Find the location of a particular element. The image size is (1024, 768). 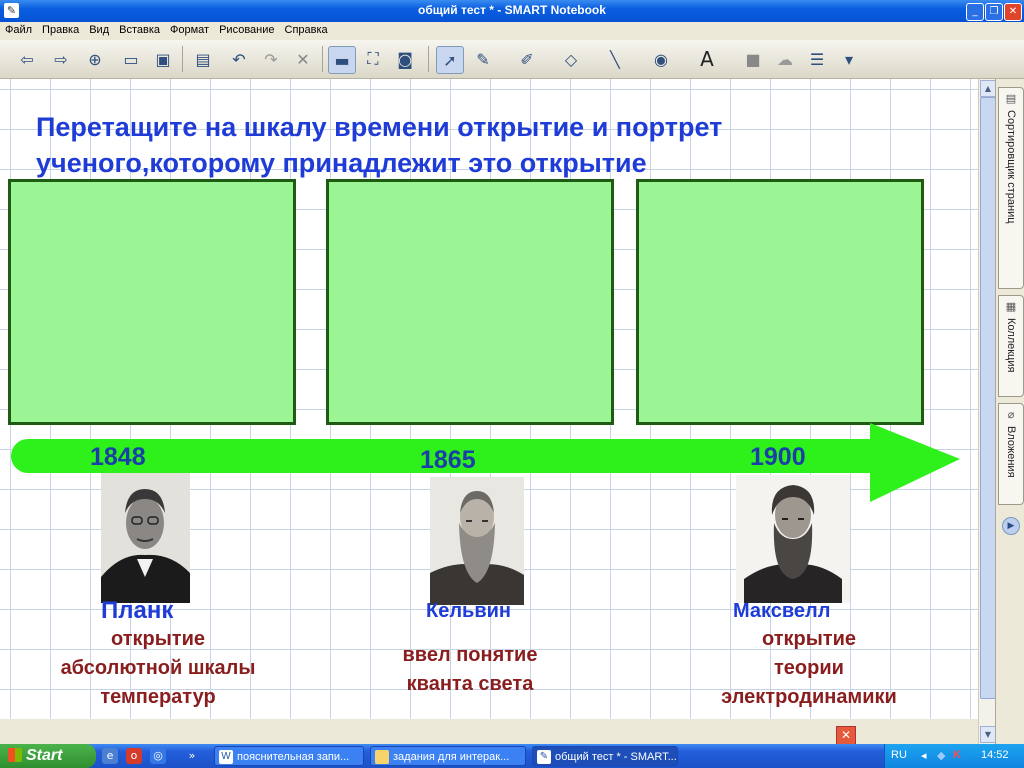

collapse-arrow-icon: ▶ is located at coordinates (1011, 526).